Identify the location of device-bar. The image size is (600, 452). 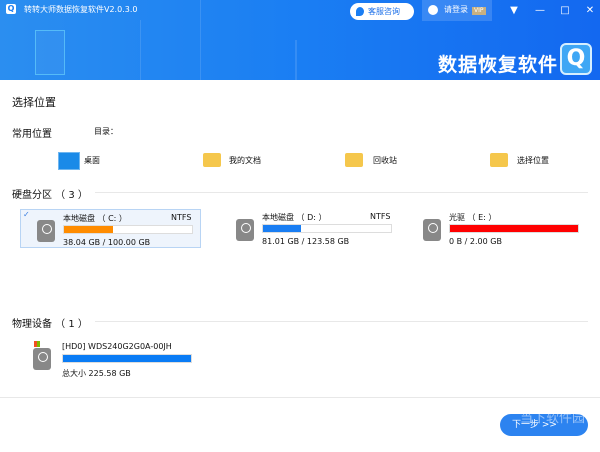
(127, 358).